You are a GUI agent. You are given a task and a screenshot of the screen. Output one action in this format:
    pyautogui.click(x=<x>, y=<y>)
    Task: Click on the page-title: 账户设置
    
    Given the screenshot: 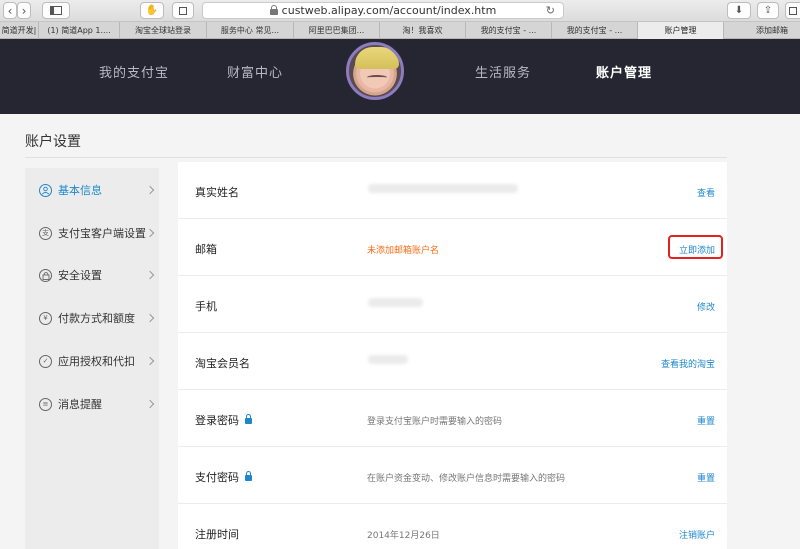 What is the action you would take?
    pyautogui.click(x=53, y=142)
    